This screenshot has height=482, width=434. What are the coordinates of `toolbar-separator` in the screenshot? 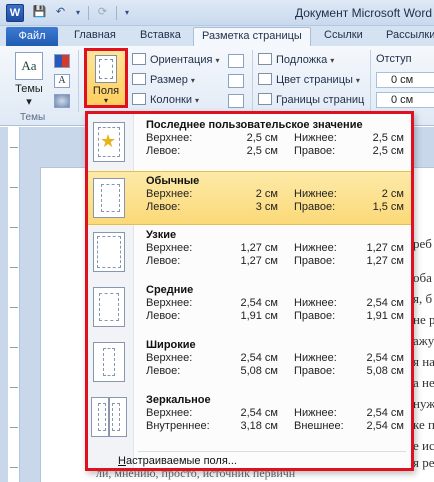 It's located at (88, 12).